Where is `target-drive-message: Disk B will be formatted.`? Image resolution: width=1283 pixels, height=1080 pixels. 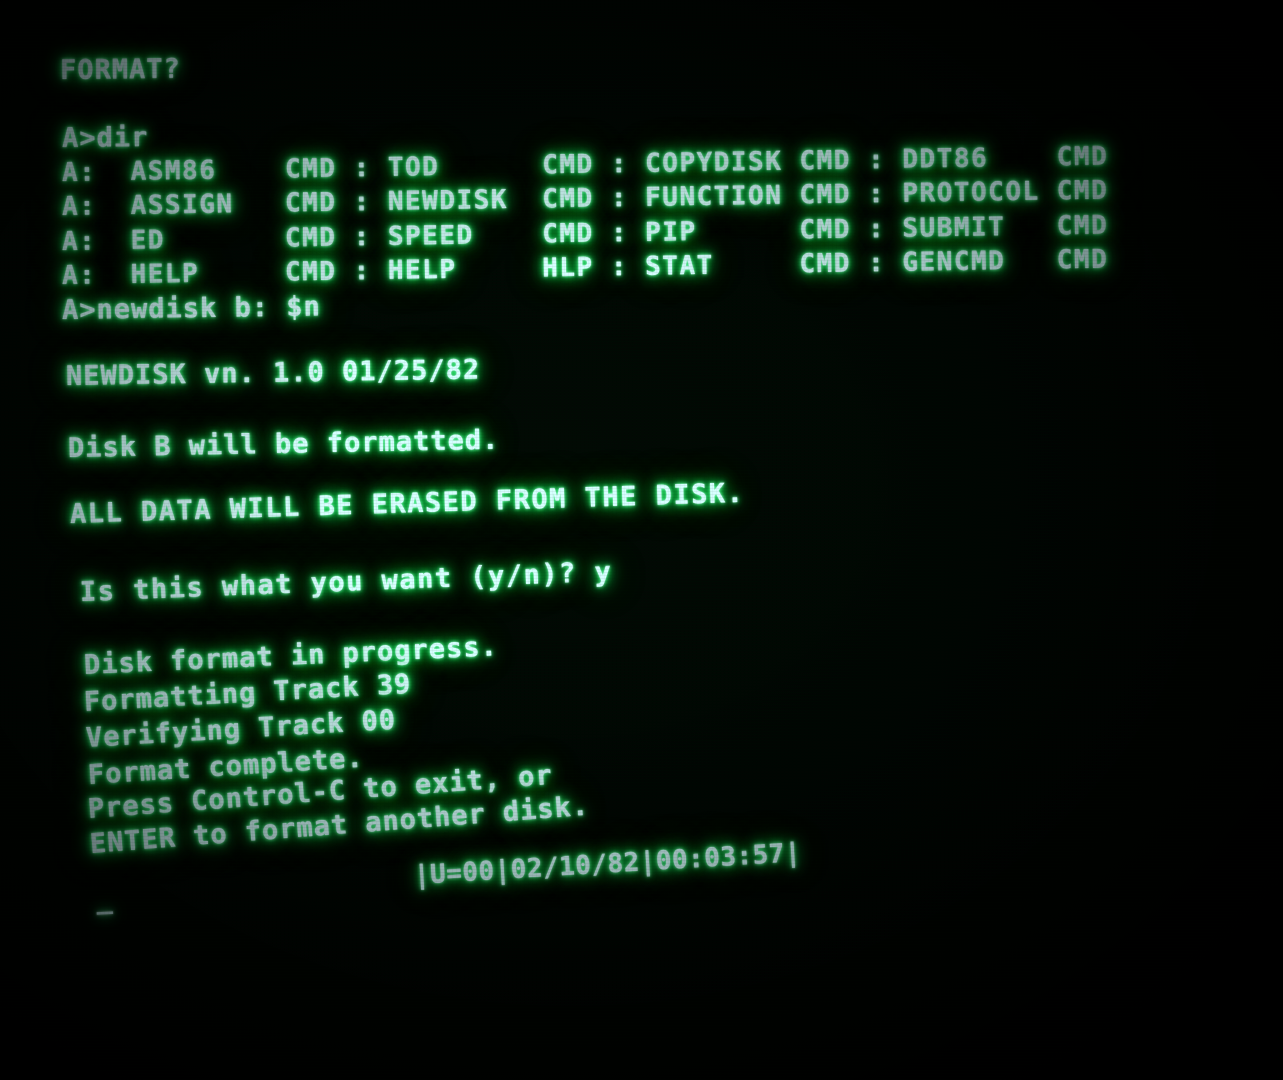
target-drive-message: Disk B will be formatted. is located at coordinates (283, 444).